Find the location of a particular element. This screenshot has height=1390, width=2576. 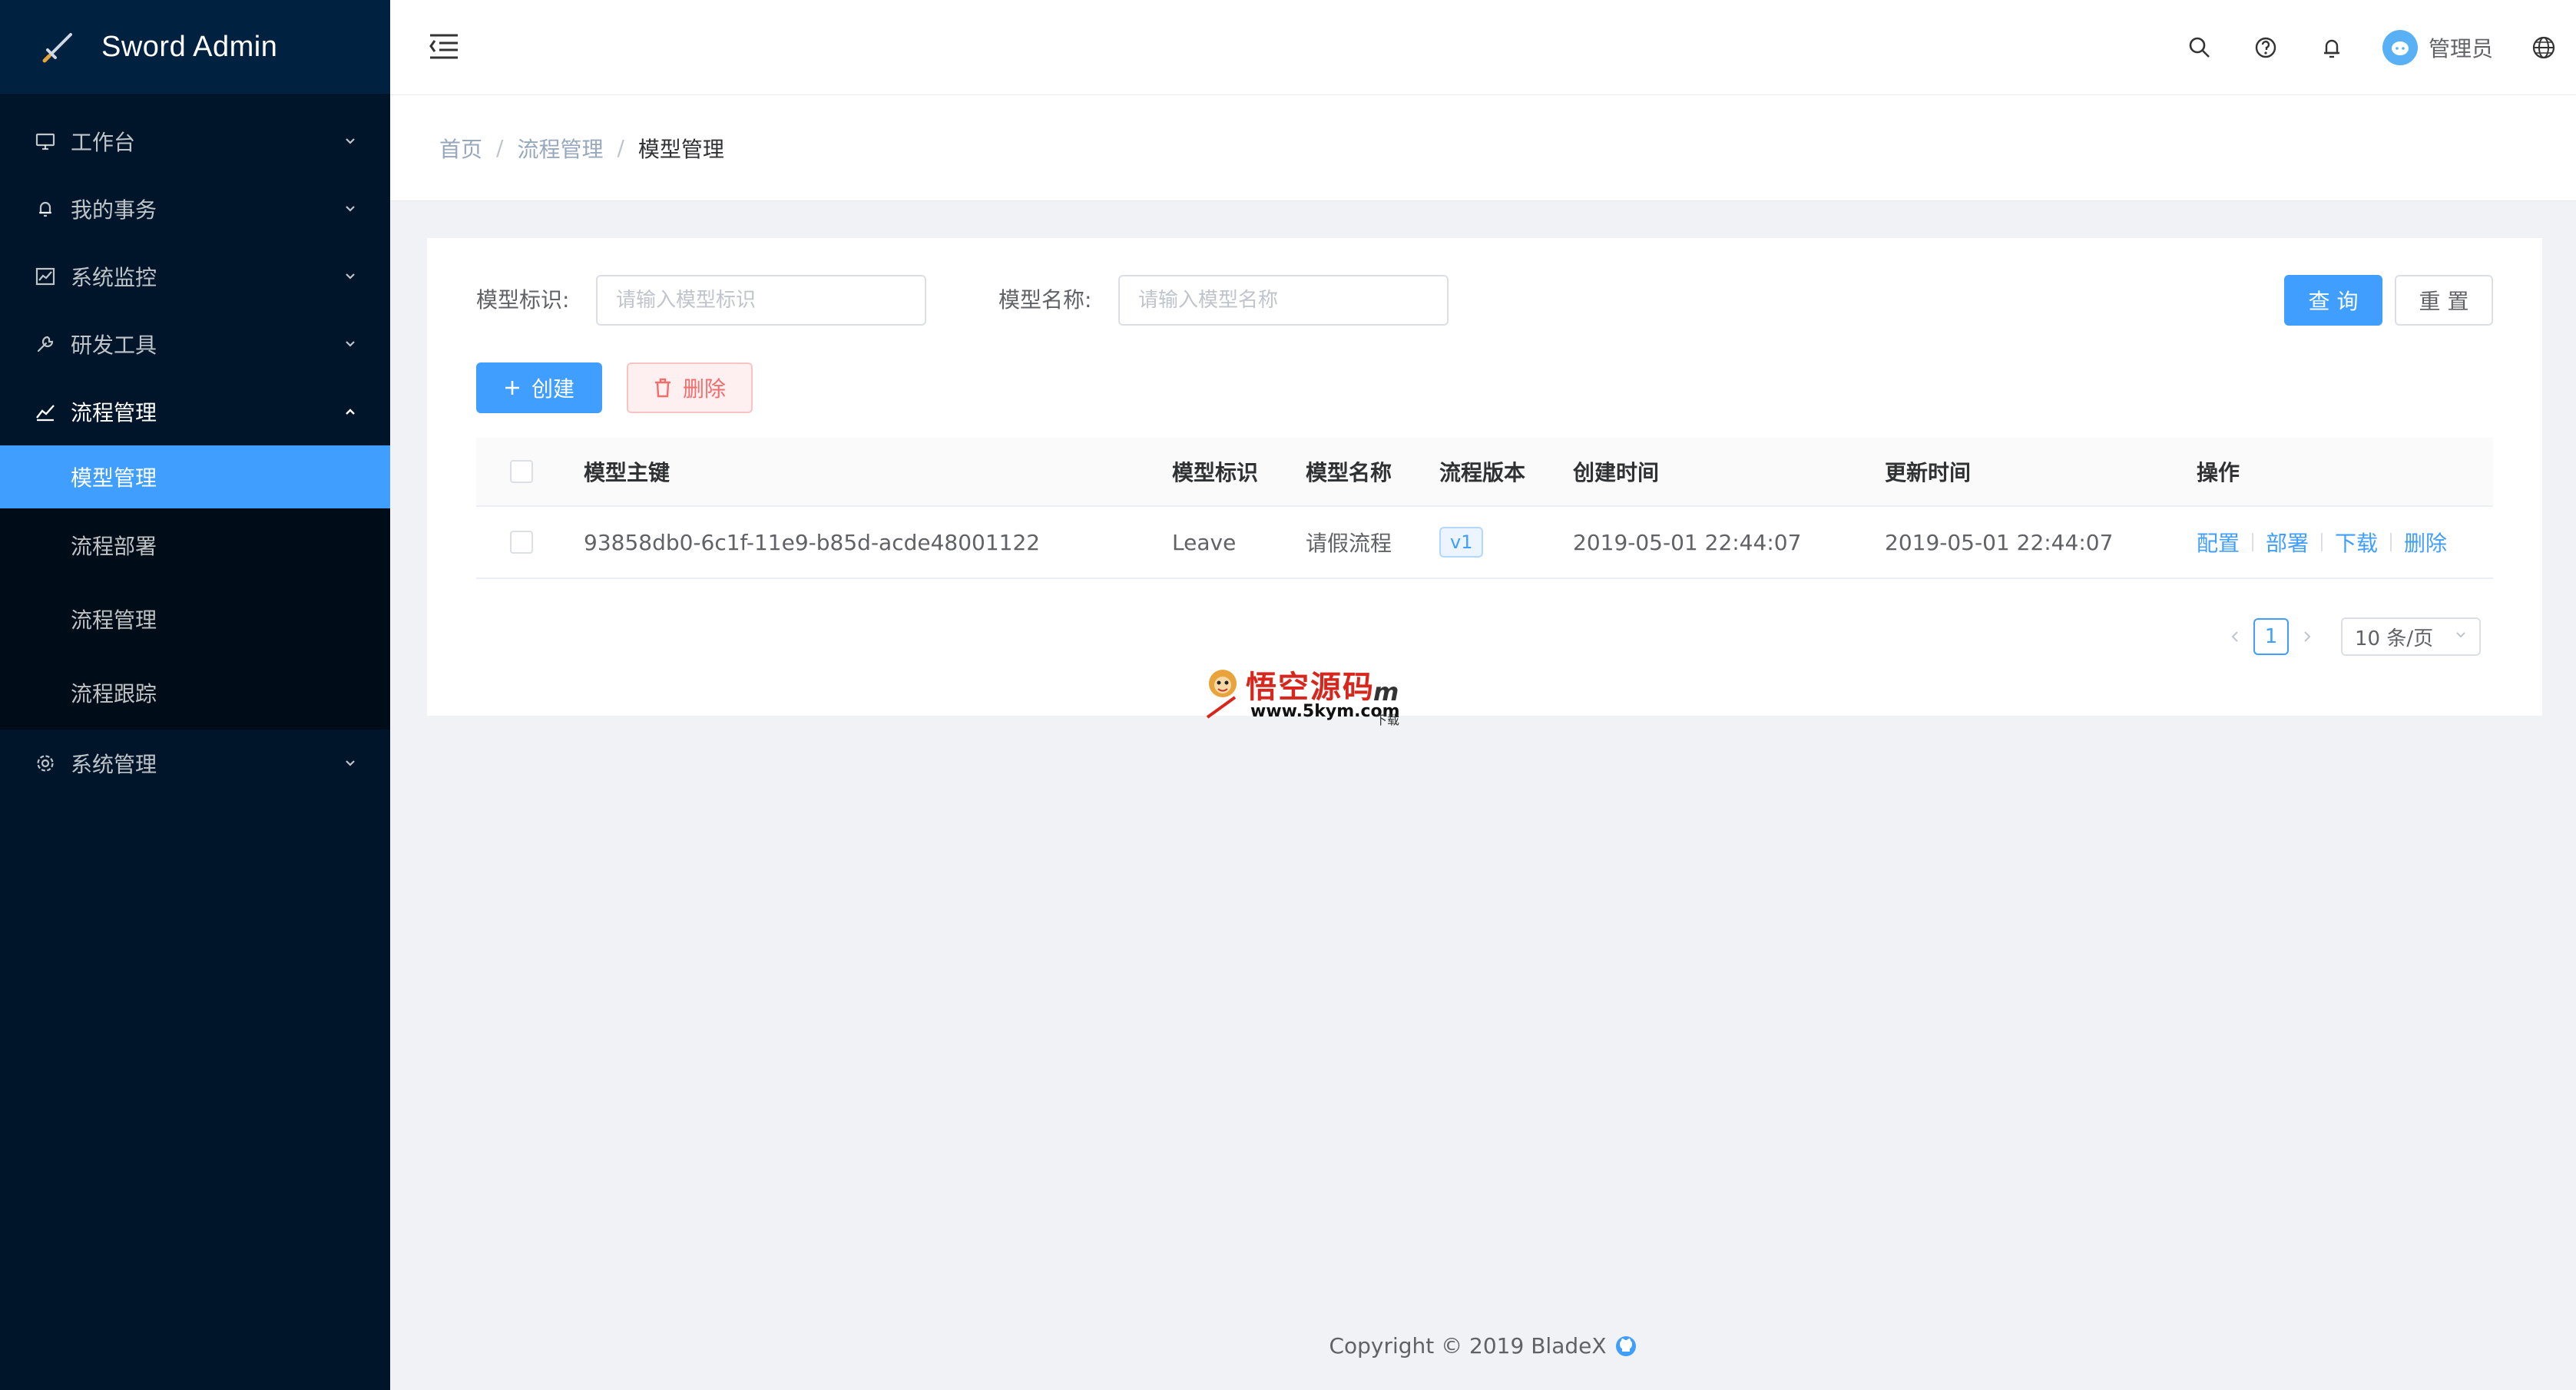

version-tag: v1 is located at coordinates (1461, 542).